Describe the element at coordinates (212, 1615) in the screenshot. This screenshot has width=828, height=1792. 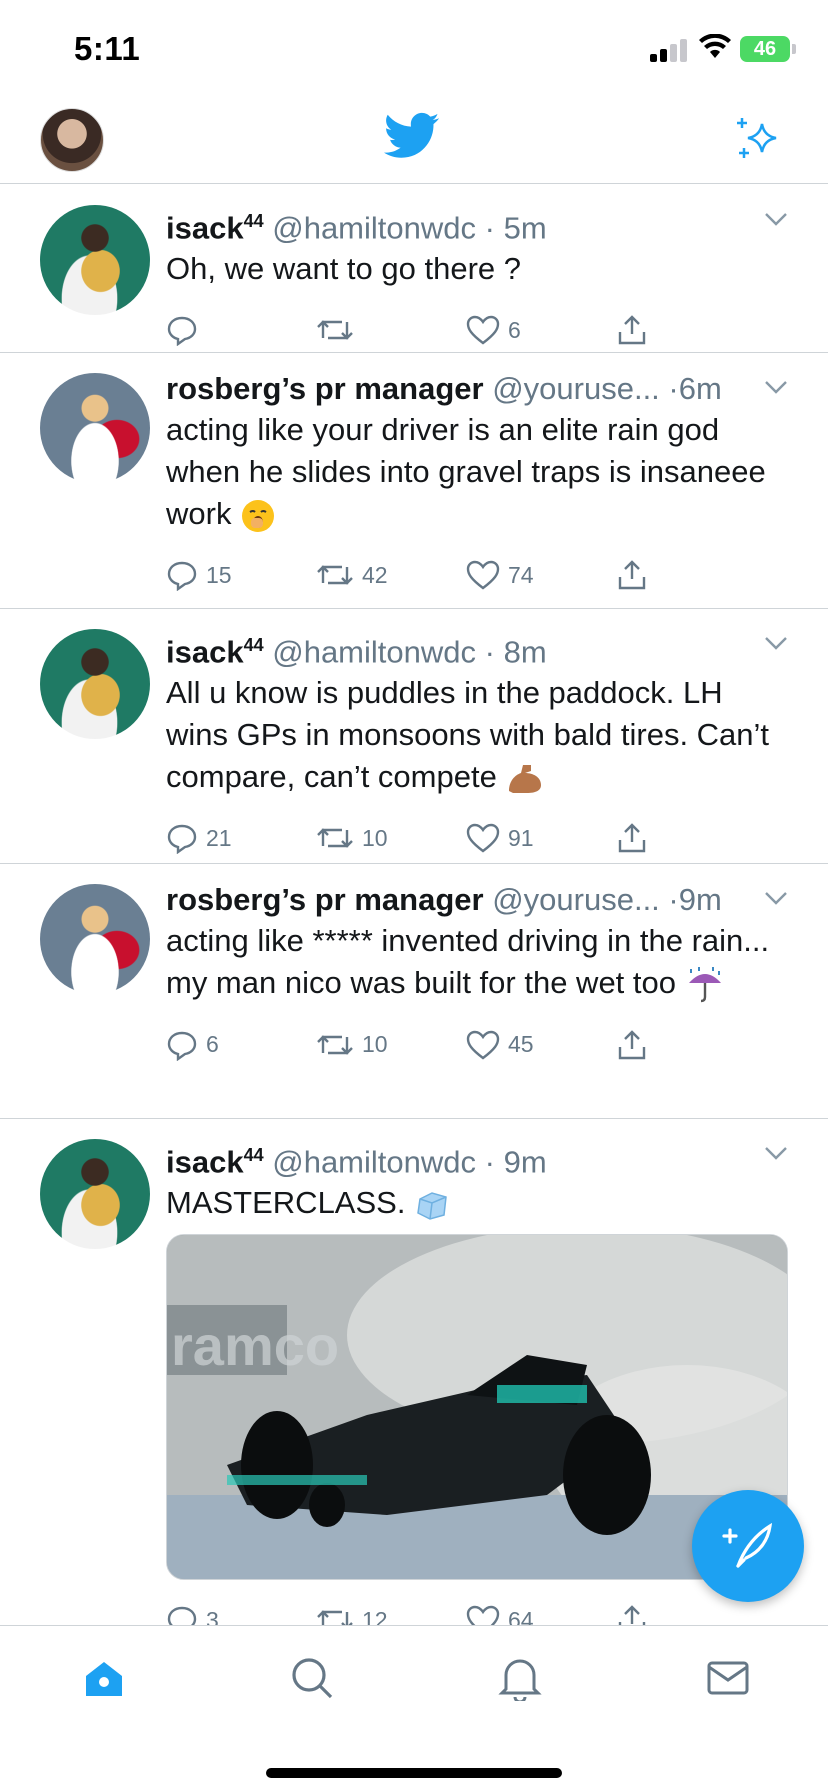
I see `reply-count: 3` at that location.